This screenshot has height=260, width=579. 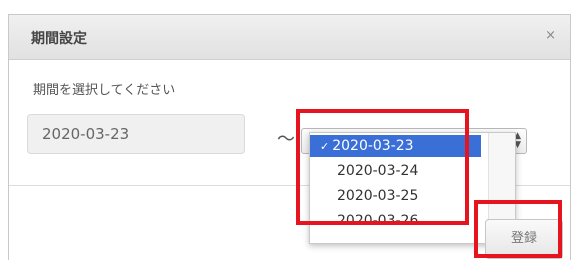 I want to click on check-icon: ✓, so click(x=325, y=146).